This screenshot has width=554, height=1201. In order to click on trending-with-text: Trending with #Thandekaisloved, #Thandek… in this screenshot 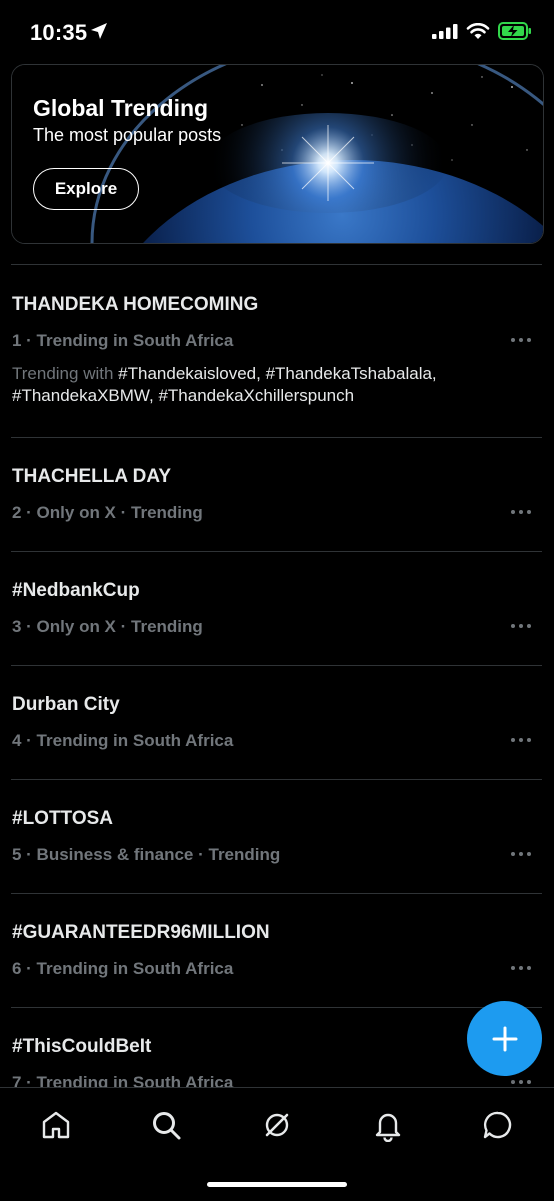, I will do `click(272, 385)`.